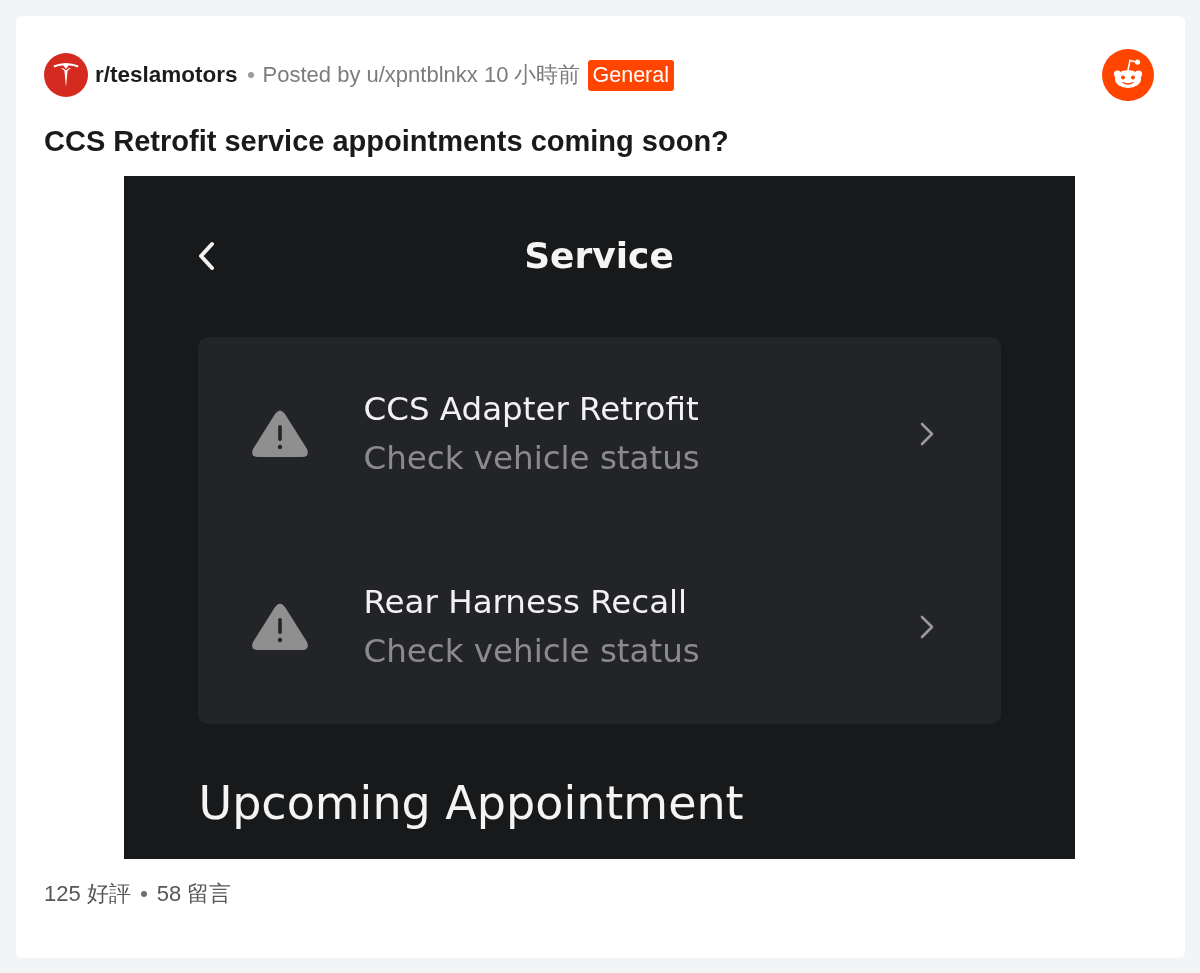 The image size is (1200, 973). I want to click on section-heading: Upcoming Appointment, so click(471, 803).